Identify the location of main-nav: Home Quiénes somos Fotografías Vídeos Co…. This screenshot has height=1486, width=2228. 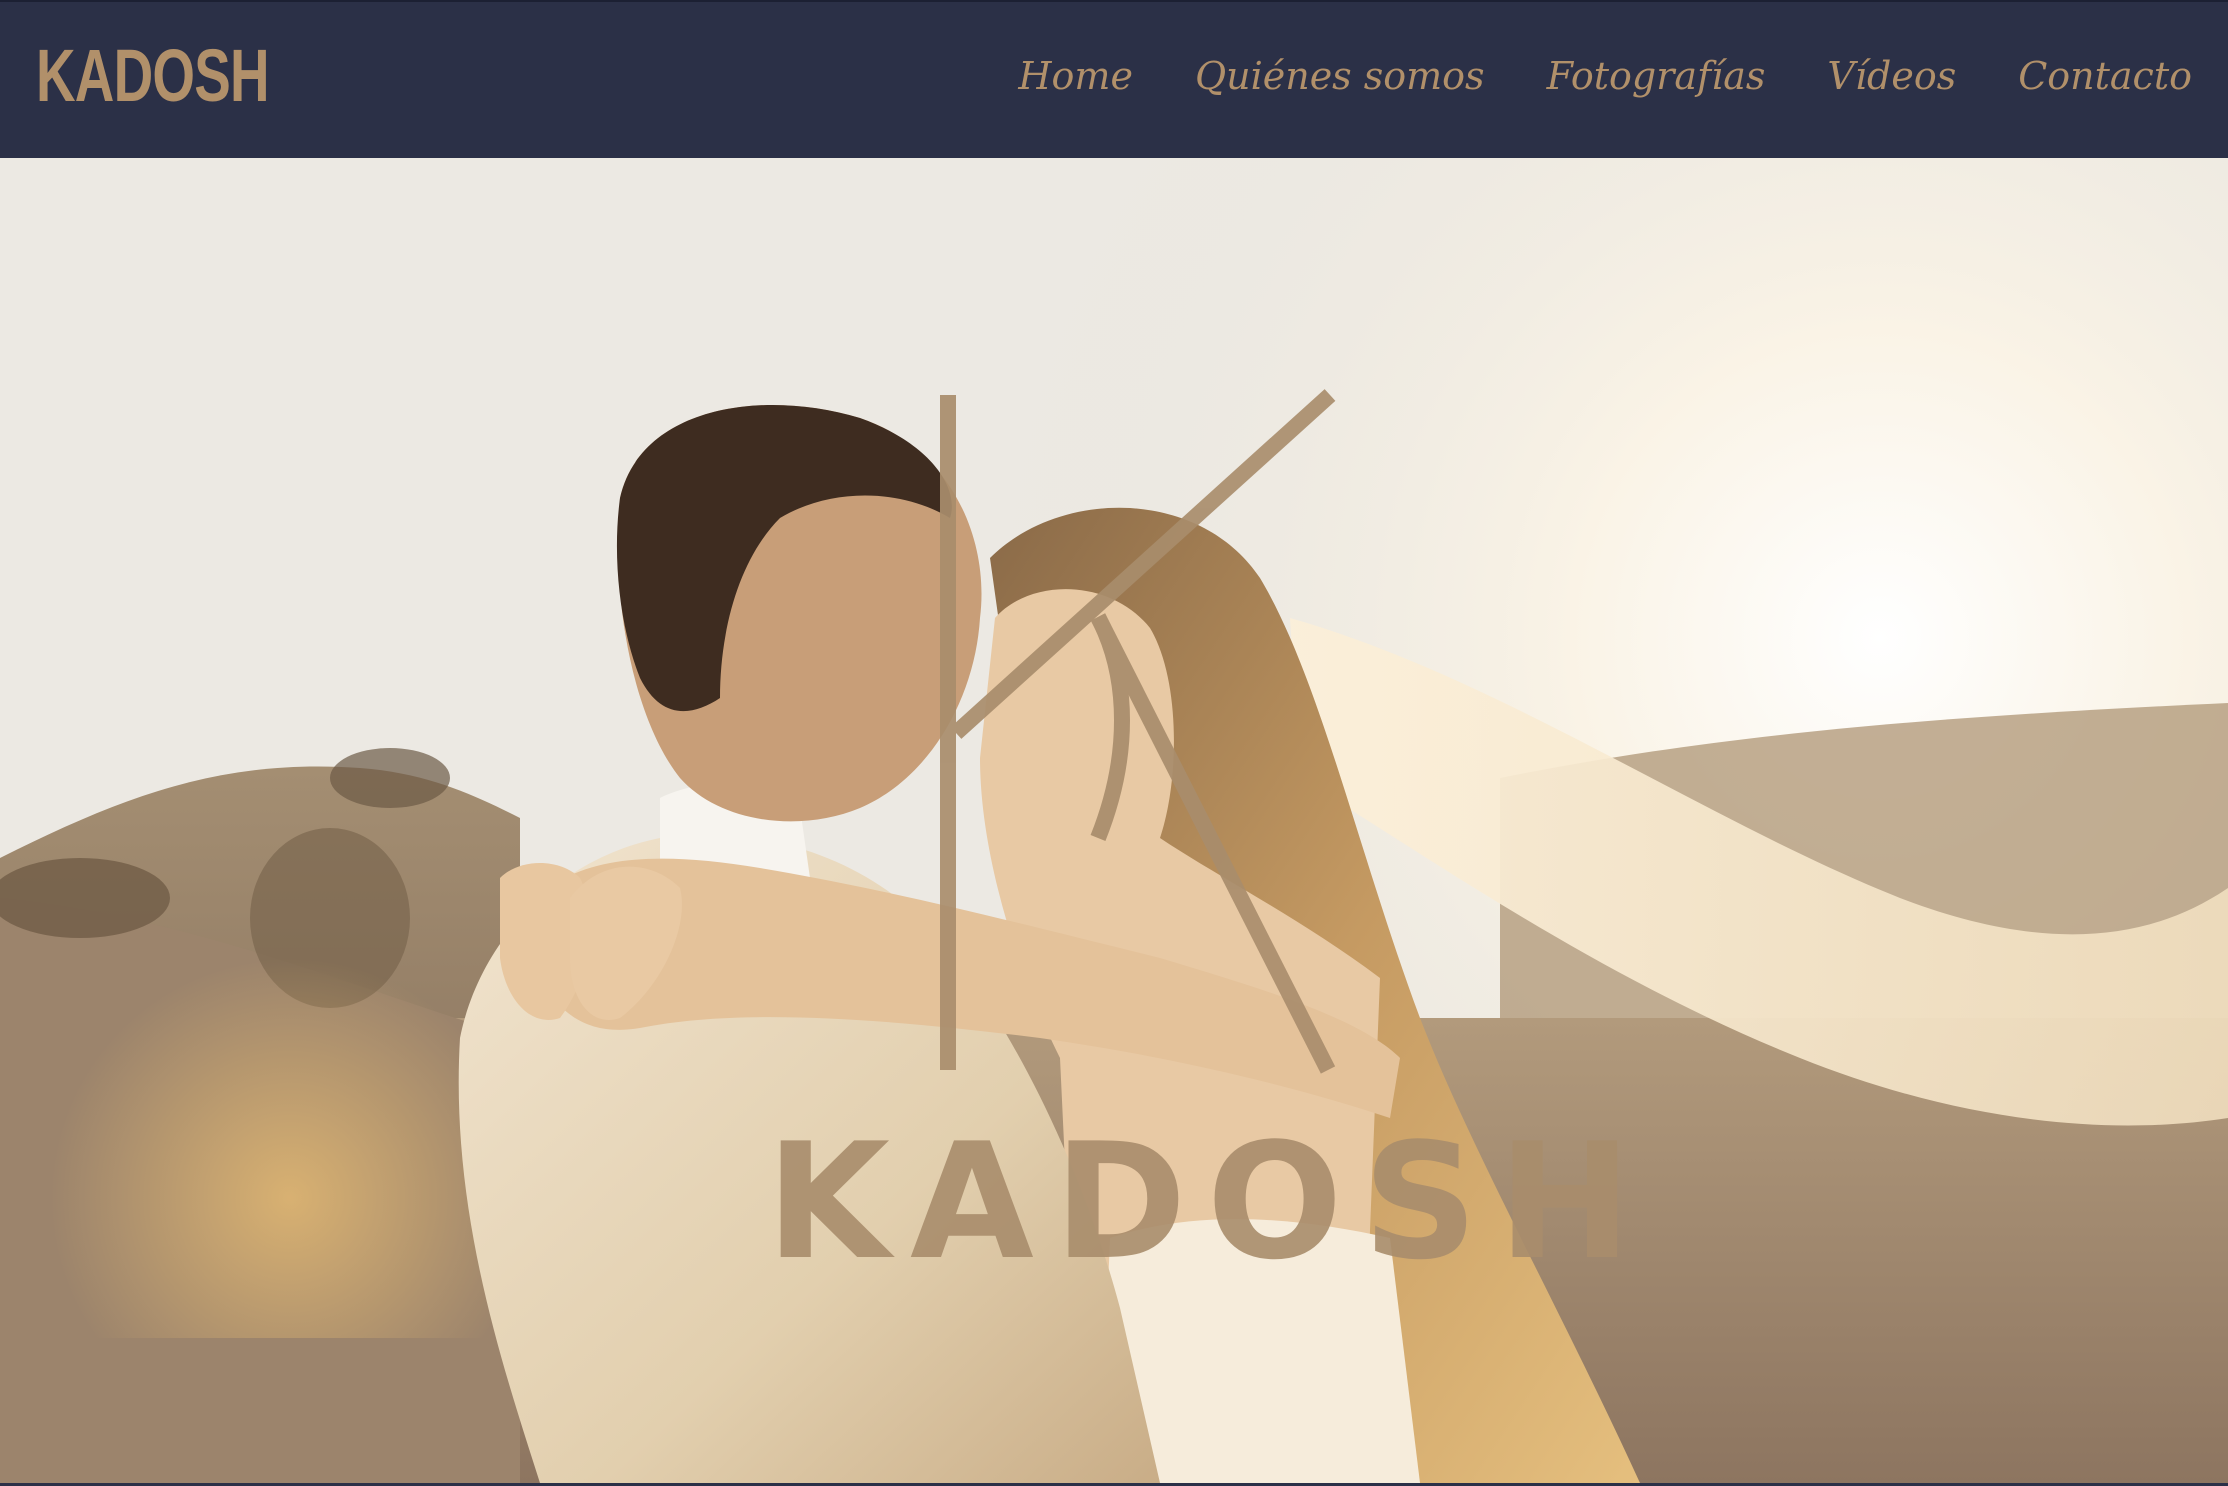
(1605, 76).